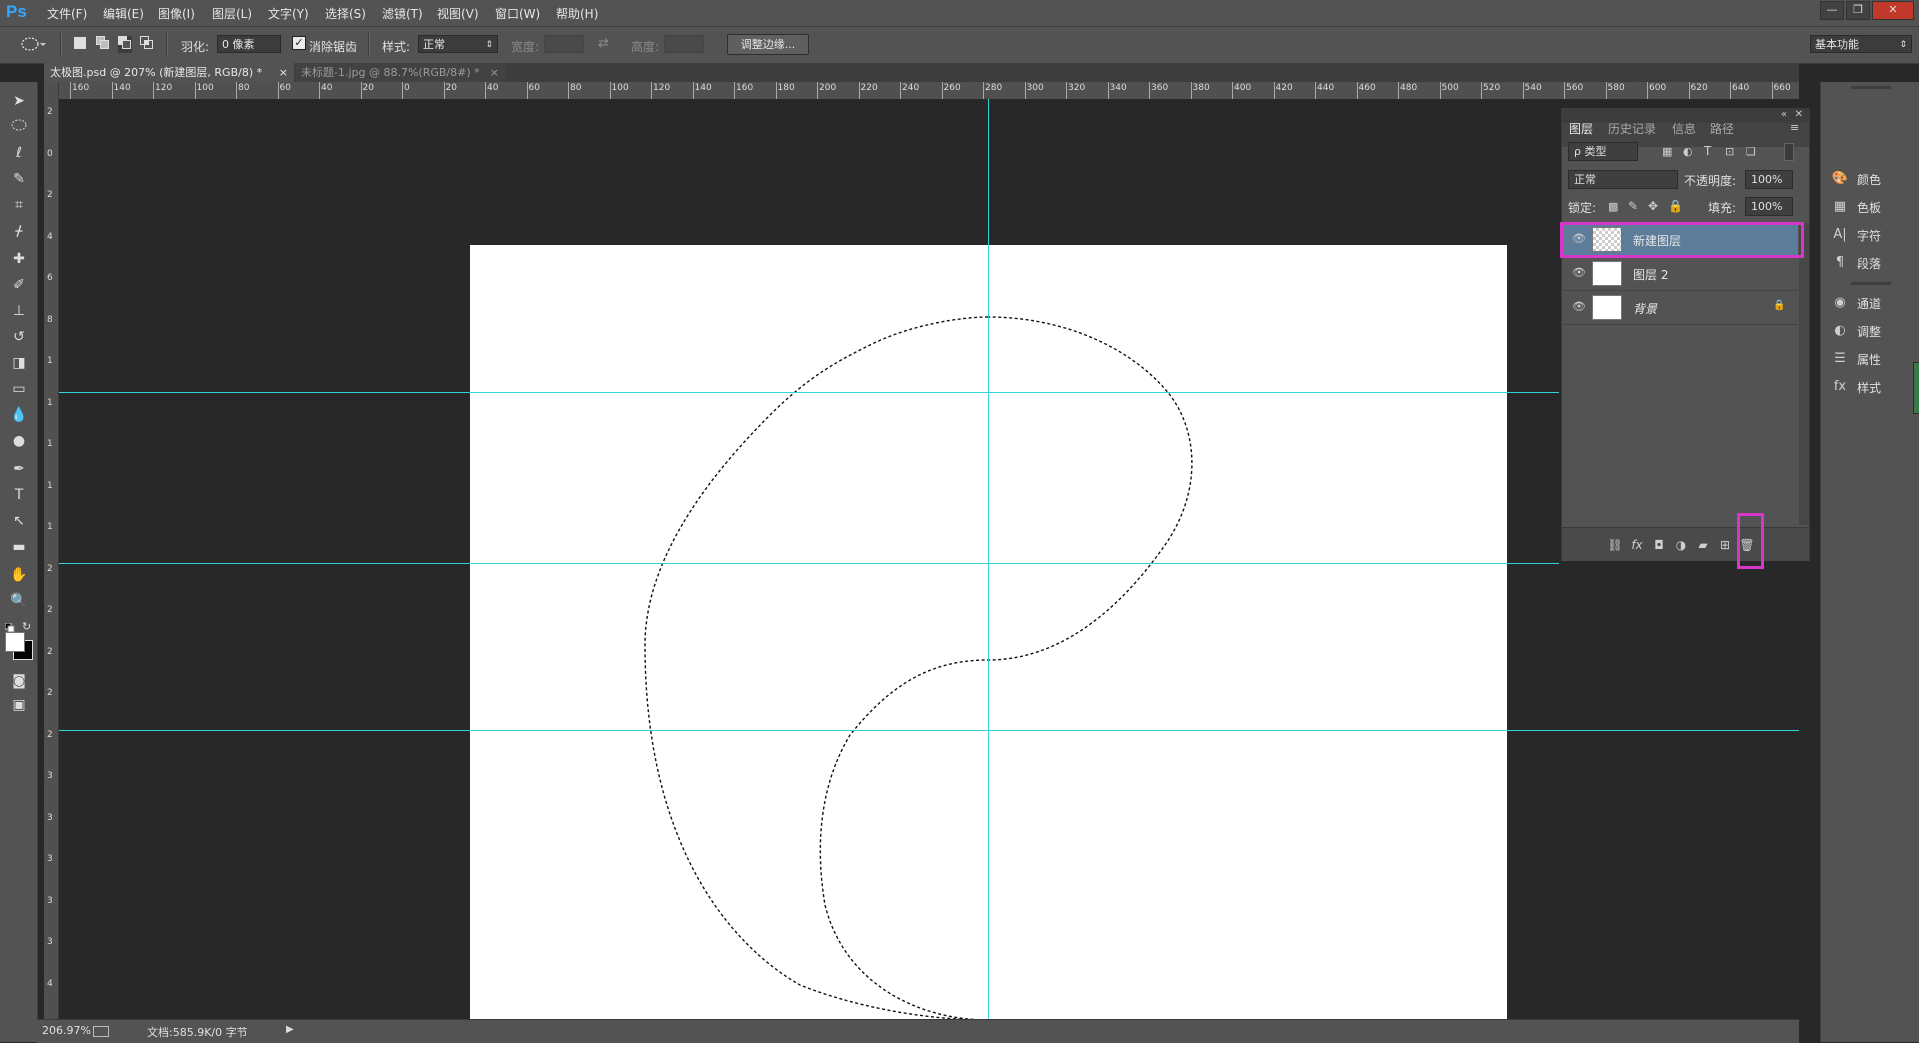  I want to click on intersect-selection-icon, so click(147, 44).